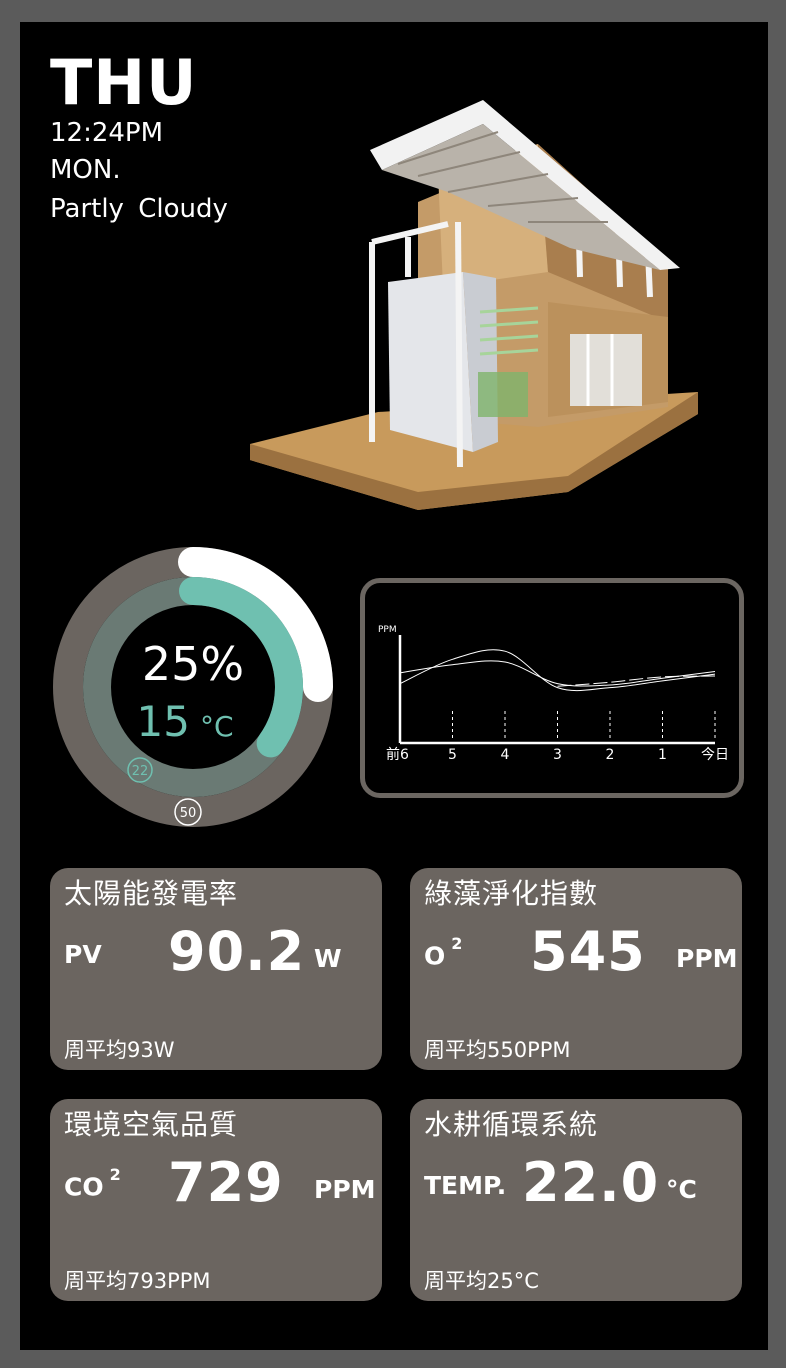  I want to click on card-label: CO 2, so click(92, 1183).